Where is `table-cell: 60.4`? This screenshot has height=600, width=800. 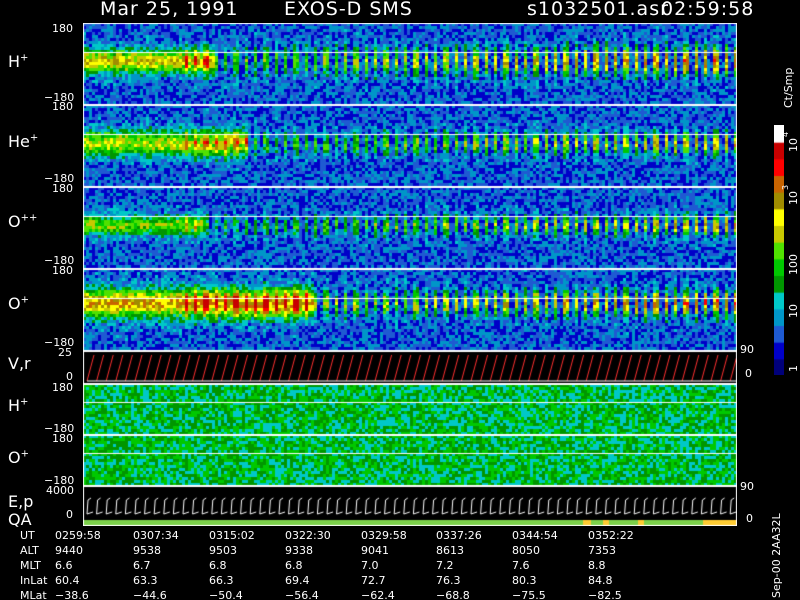
table-cell: 60.4 is located at coordinates (67, 580).